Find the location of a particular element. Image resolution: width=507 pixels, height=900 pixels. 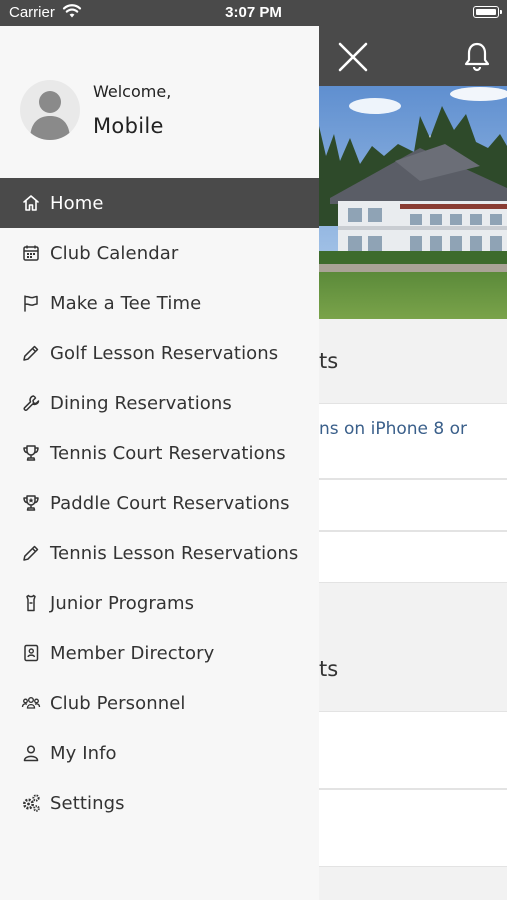

menu-item-paddle-court: Paddle Court Reservations is located at coordinates (159, 503).